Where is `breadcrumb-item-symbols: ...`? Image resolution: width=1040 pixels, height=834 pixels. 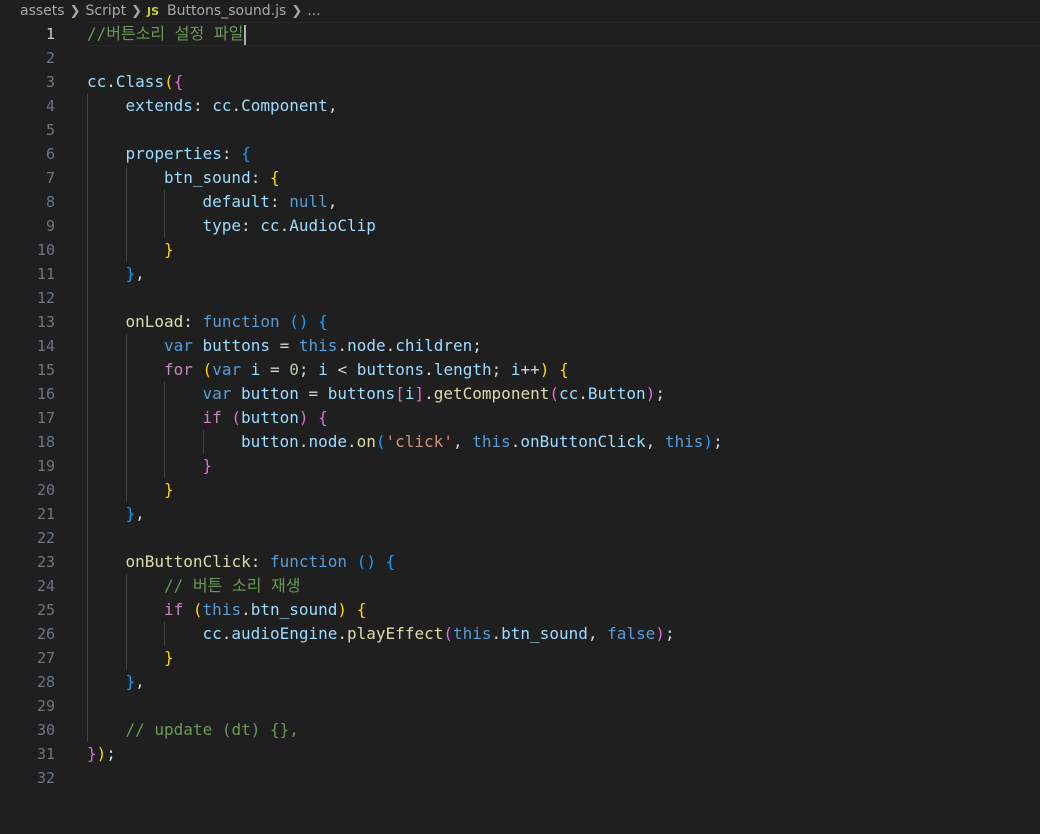
breadcrumb-item-symbols: ... is located at coordinates (313, 11).